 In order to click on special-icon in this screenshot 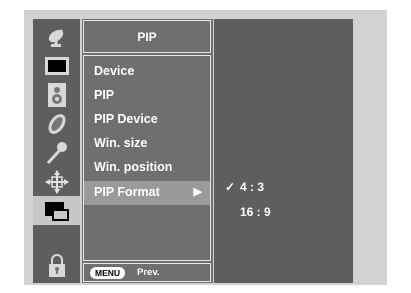, I will do `click(56, 152)`.